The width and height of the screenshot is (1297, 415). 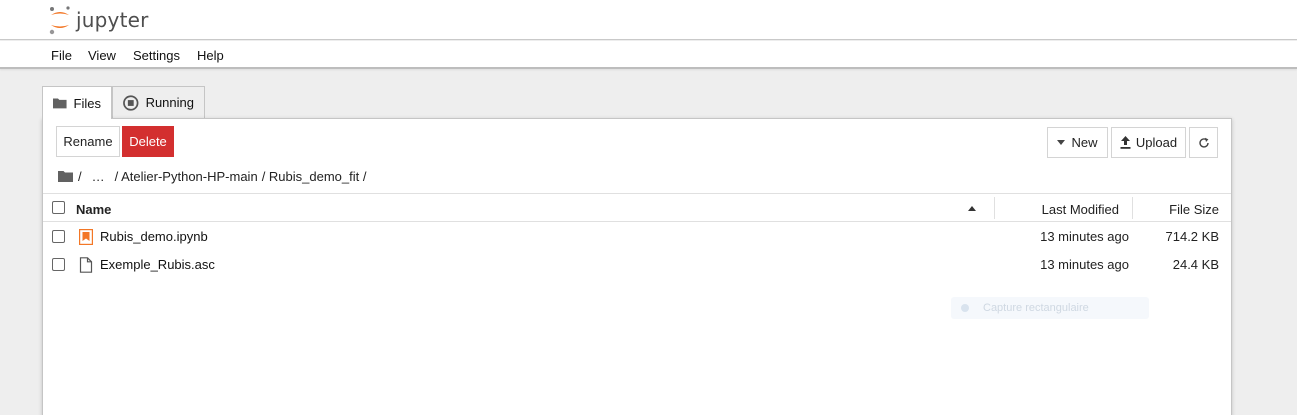 I want to click on caret-down-icon, so click(x=1061, y=142).